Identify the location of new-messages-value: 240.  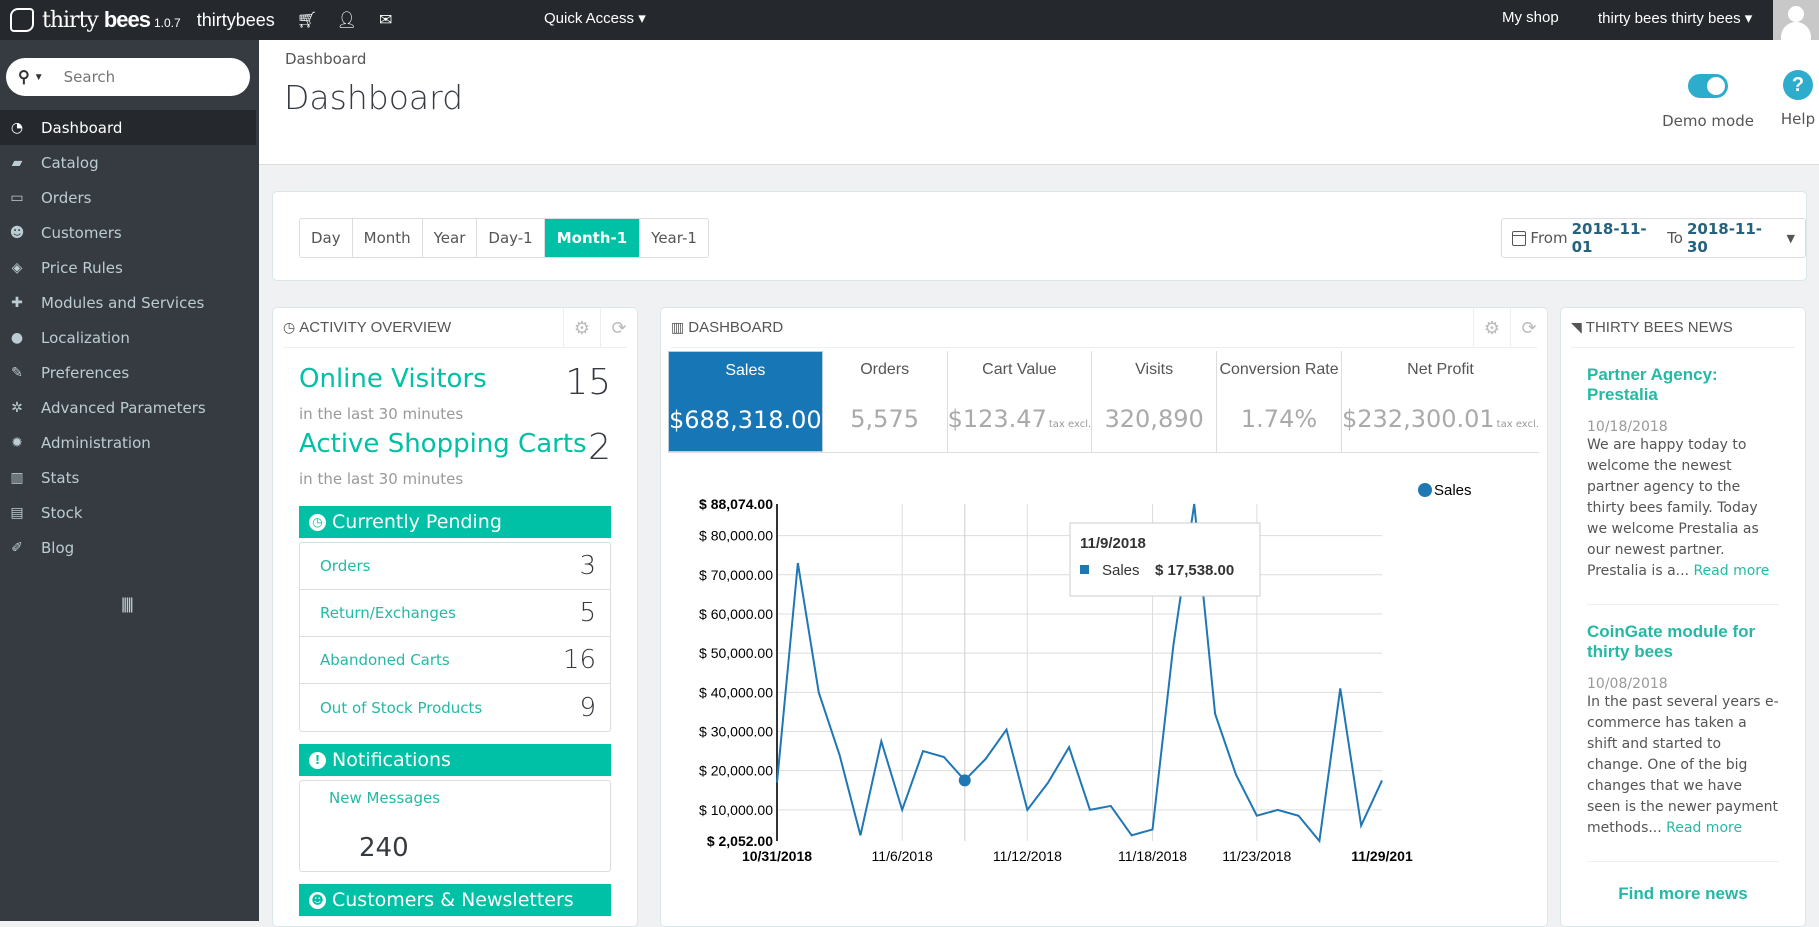
(384, 848).